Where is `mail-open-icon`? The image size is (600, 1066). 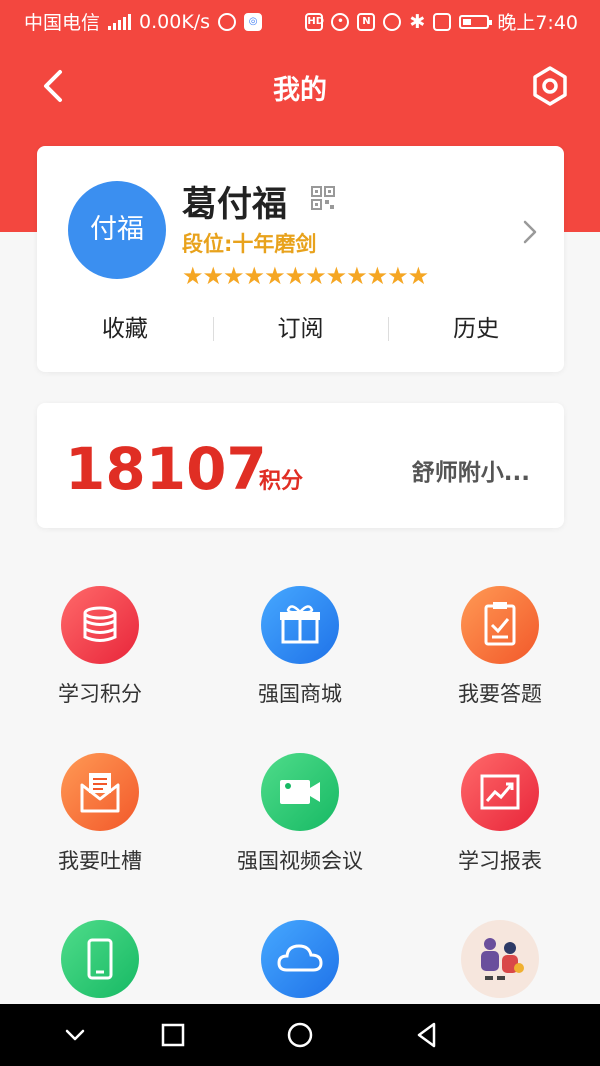
mail-open-icon is located at coordinates (100, 792).